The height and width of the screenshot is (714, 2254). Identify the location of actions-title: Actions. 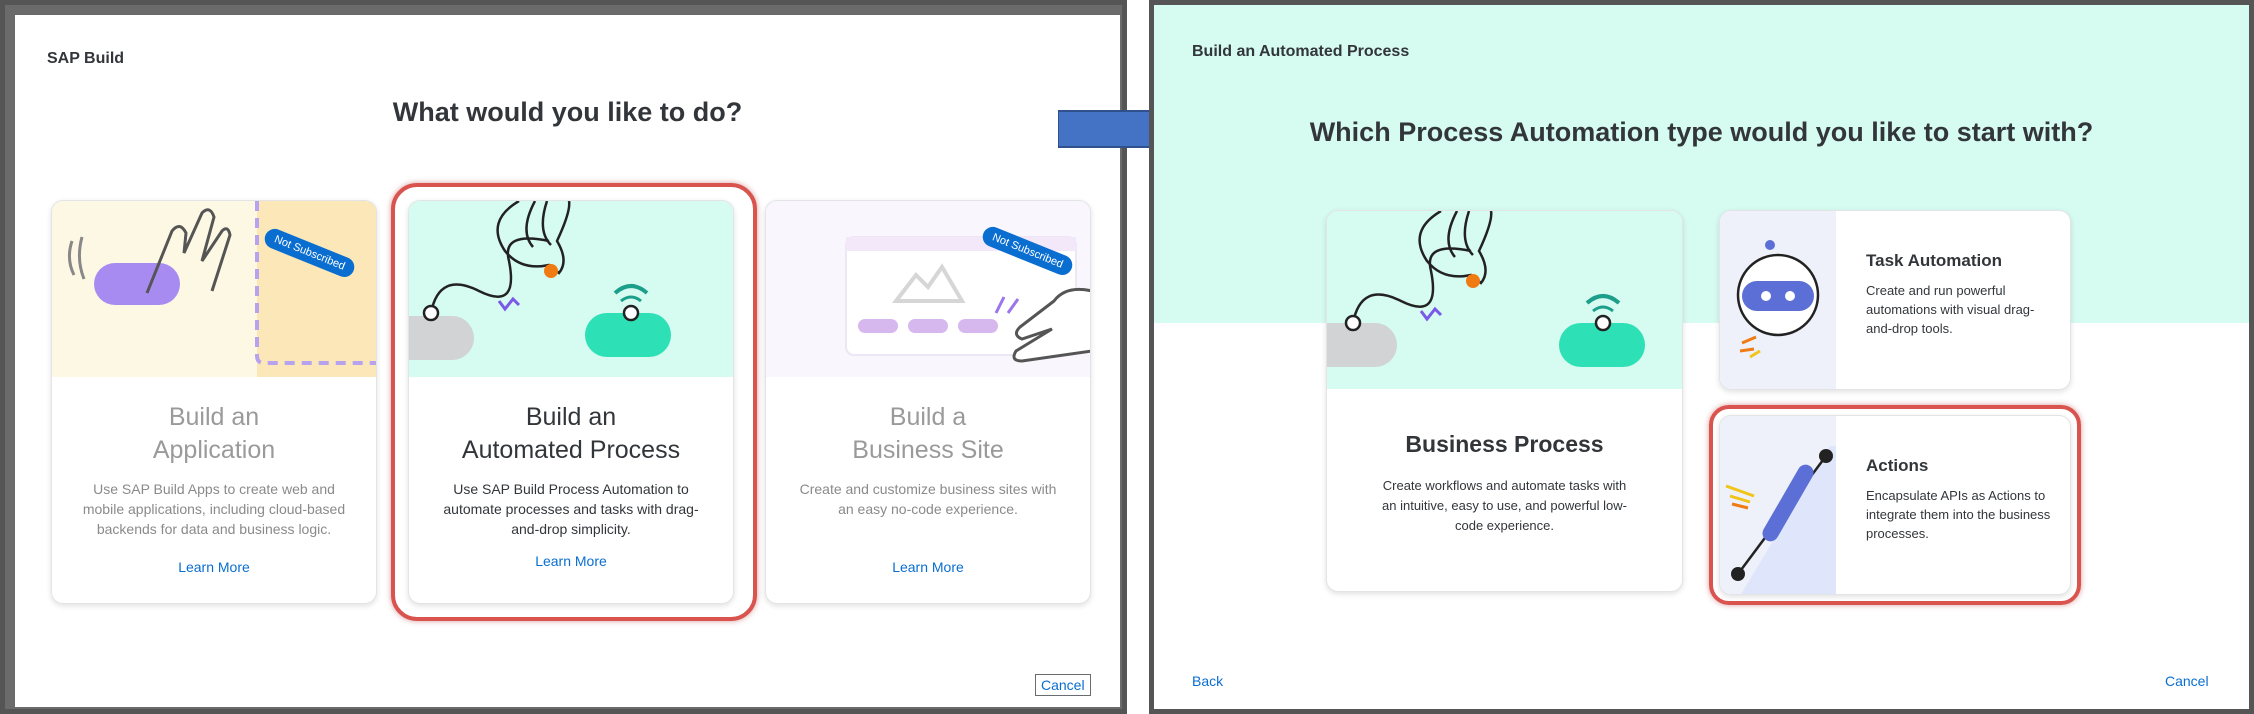
(1897, 465).